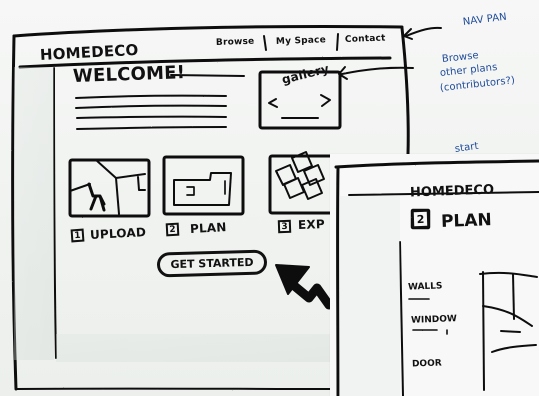  What do you see at coordinates (235, 42) in the screenshot?
I see `nav-browse: Browse` at bounding box center [235, 42].